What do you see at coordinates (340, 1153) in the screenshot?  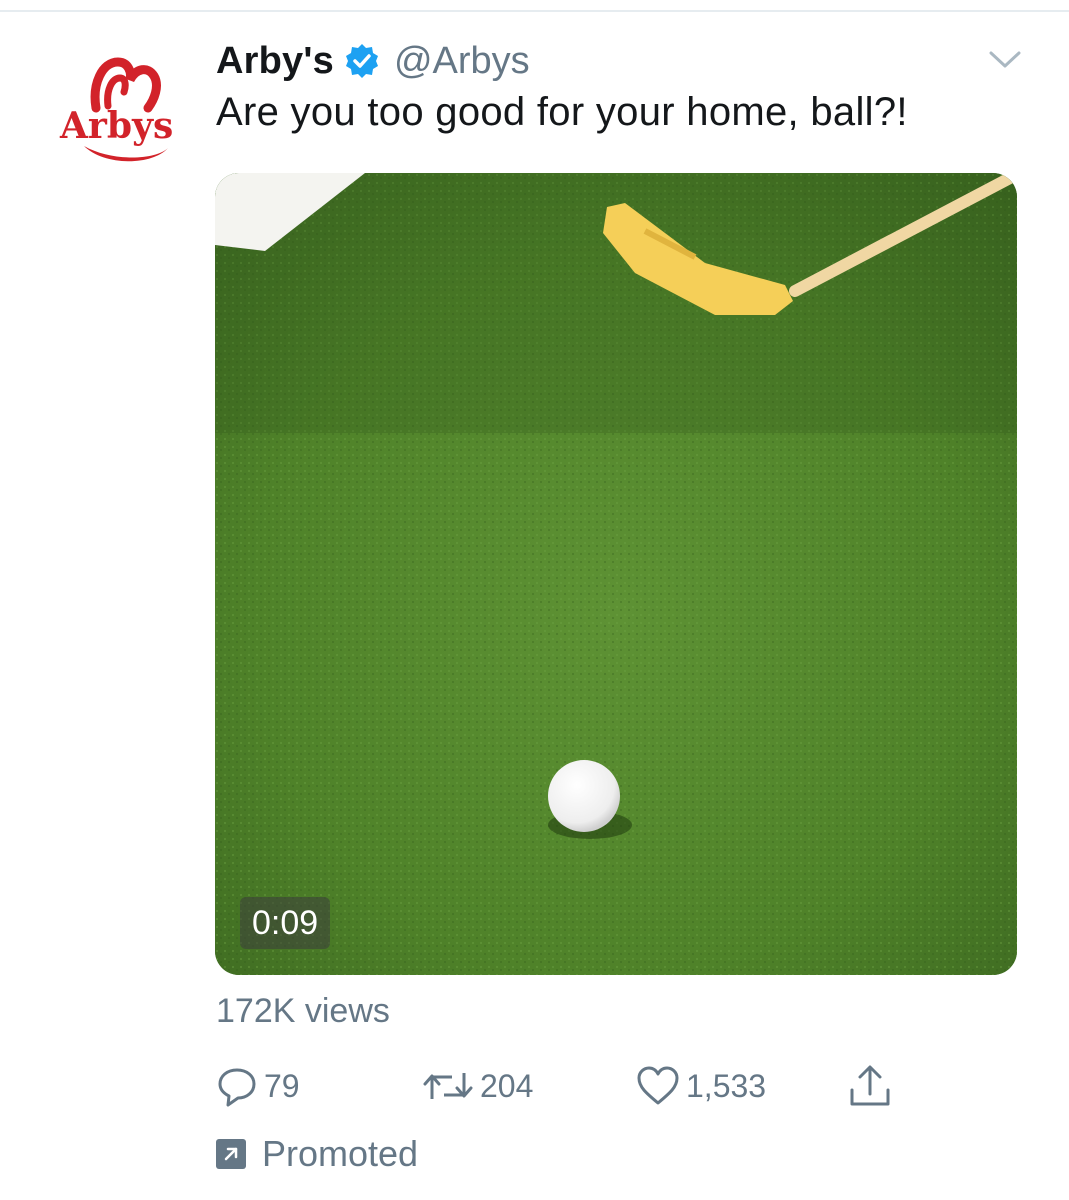 I see `promoted-label: Promoted` at bounding box center [340, 1153].